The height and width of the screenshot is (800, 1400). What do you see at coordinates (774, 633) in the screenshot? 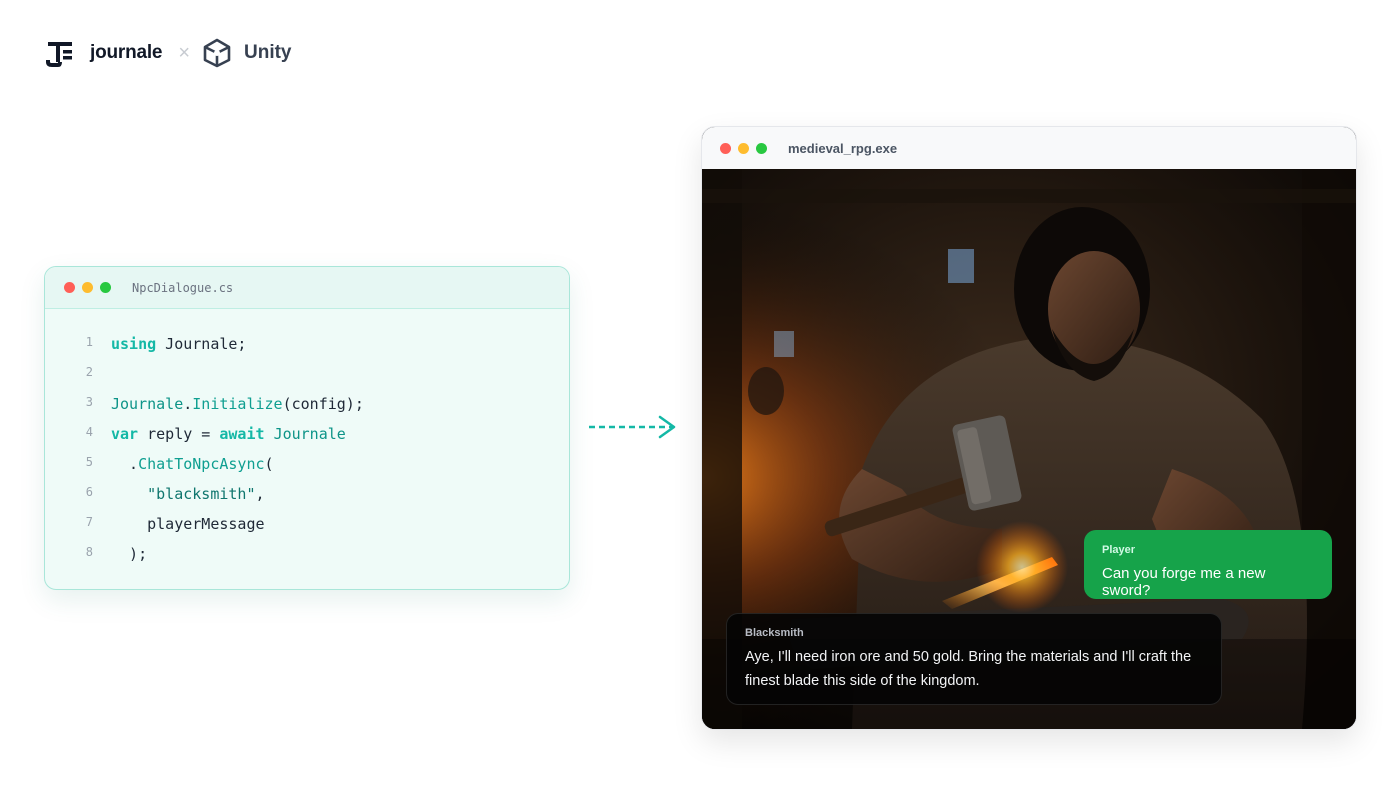
I see `npc-speaker-label: Blacksmith` at bounding box center [774, 633].